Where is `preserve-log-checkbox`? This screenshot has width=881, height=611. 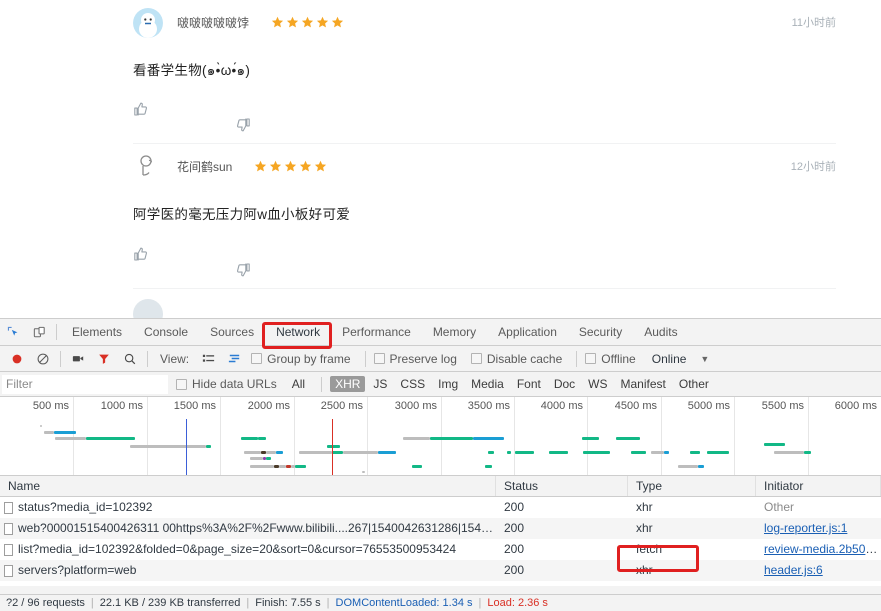
preserve-log-checkbox is located at coordinates (379, 358).